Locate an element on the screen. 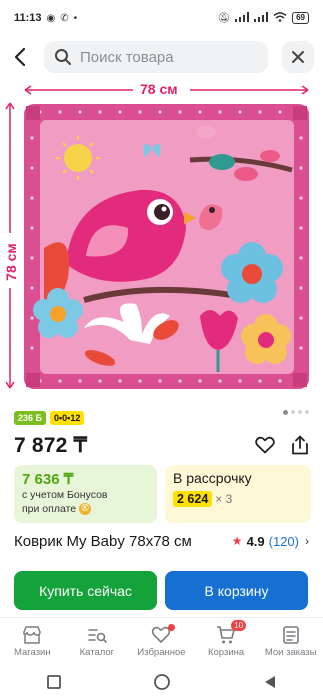  installment-multiplier: × 3 is located at coordinates (224, 499).